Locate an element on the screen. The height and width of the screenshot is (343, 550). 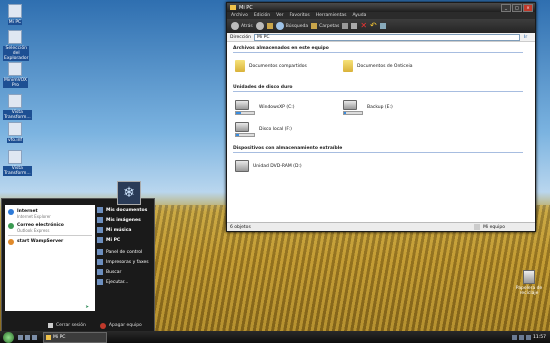
start-item-internet: Internet Internet Explorer is located at coordinates (29, 214).